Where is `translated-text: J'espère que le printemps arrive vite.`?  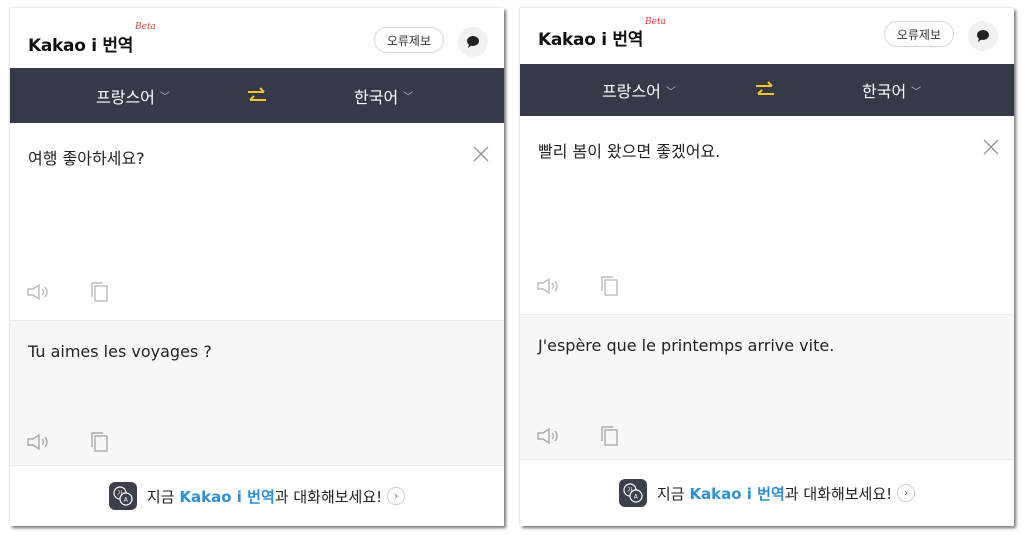
translated-text: J'espère que le printemps arrive vite. is located at coordinates (686, 345).